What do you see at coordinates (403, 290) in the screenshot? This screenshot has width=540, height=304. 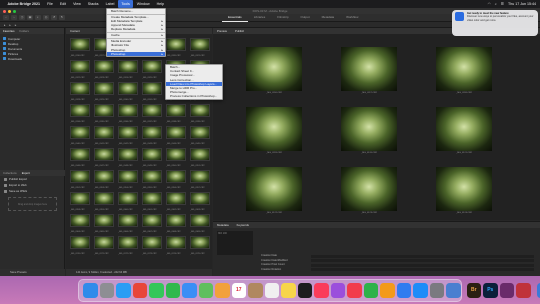 I see `keynote-icon` at bounding box center [403, 290].